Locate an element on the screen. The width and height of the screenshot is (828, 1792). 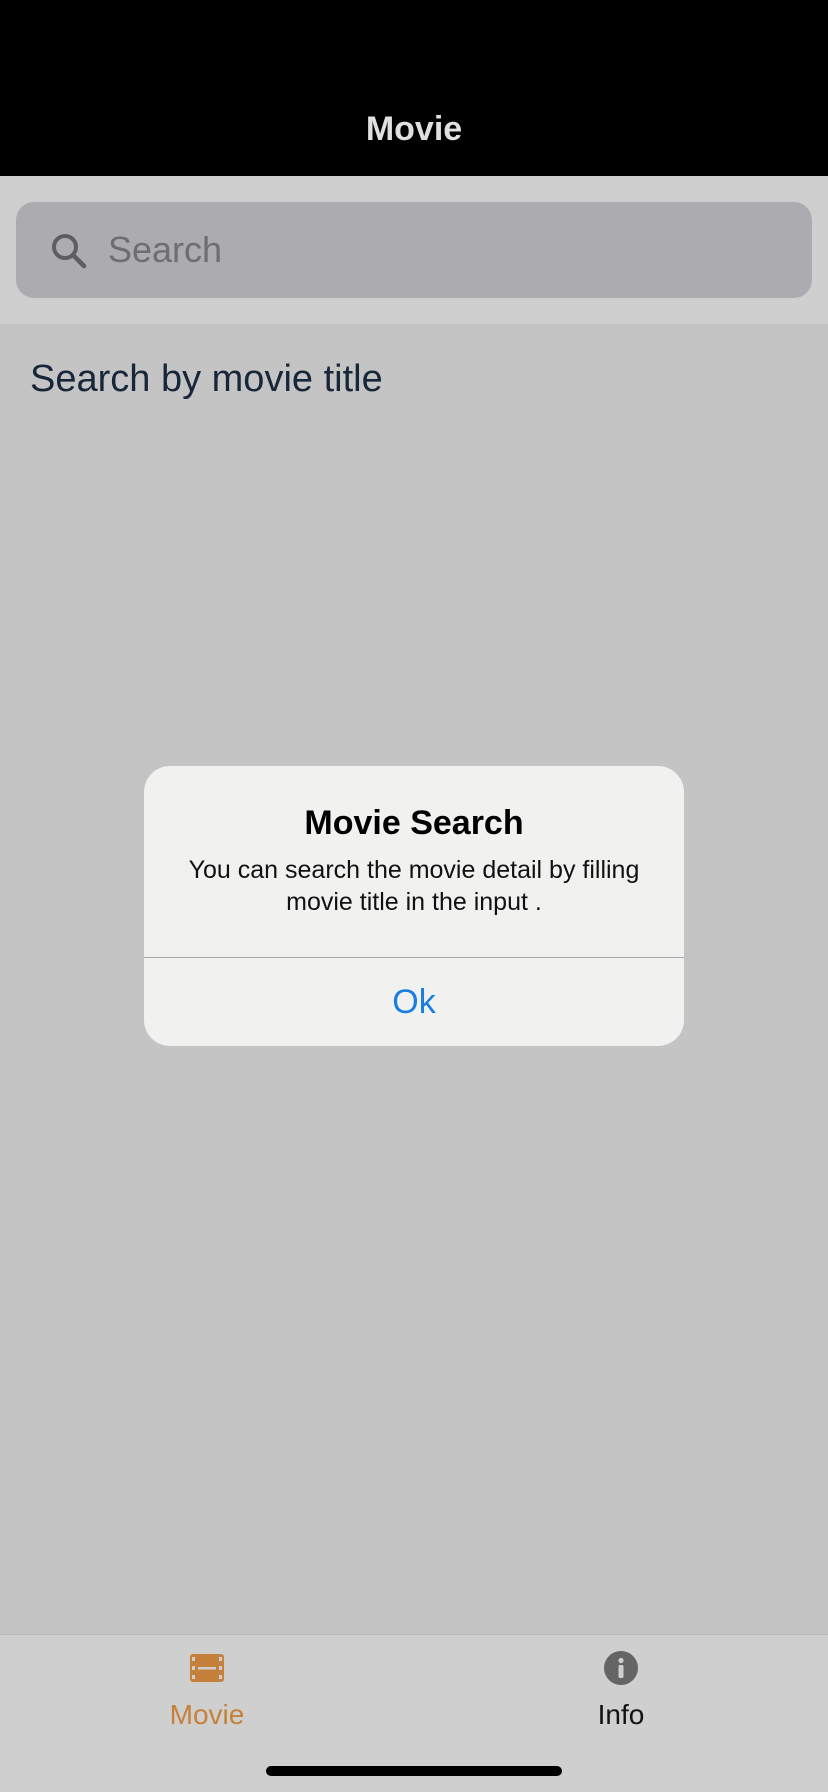
dialog-title: Movie Search is located at coordinates (414, 823).